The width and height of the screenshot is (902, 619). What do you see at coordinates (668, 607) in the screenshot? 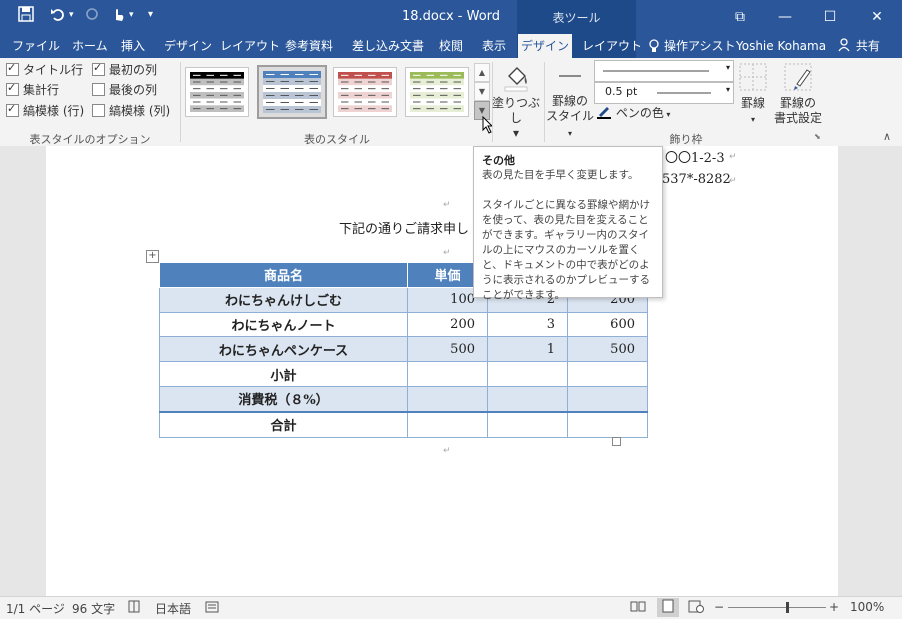
I see `print-layout-icon` at bounding box center [668, 607].